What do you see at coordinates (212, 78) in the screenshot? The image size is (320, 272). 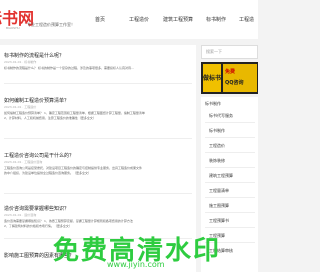 I see `ad-left-text: 做标书` at bounding box center [212, 78].